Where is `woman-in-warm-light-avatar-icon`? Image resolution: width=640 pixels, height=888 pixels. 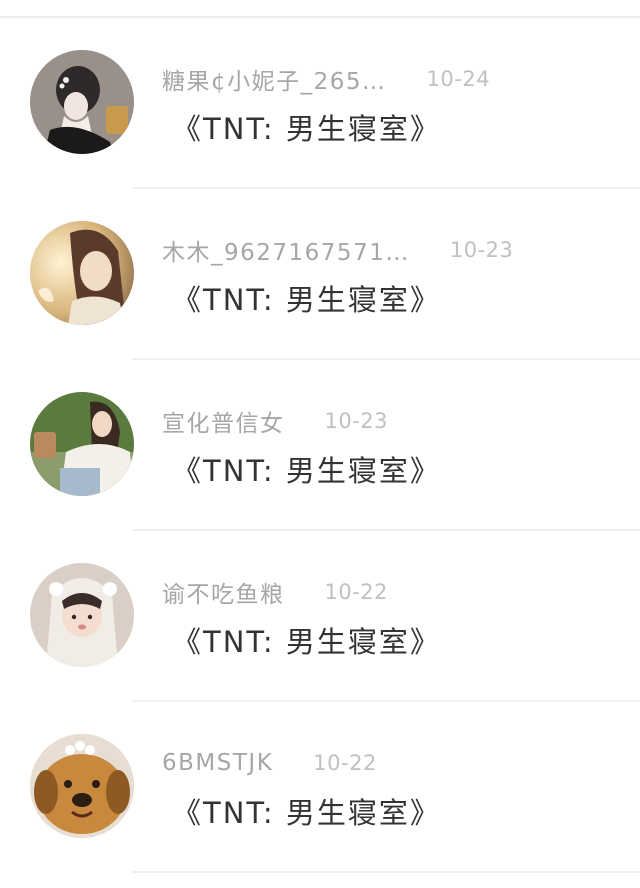 woman-in-warm-light-avatar-icon is located at coordinates (82, 273).